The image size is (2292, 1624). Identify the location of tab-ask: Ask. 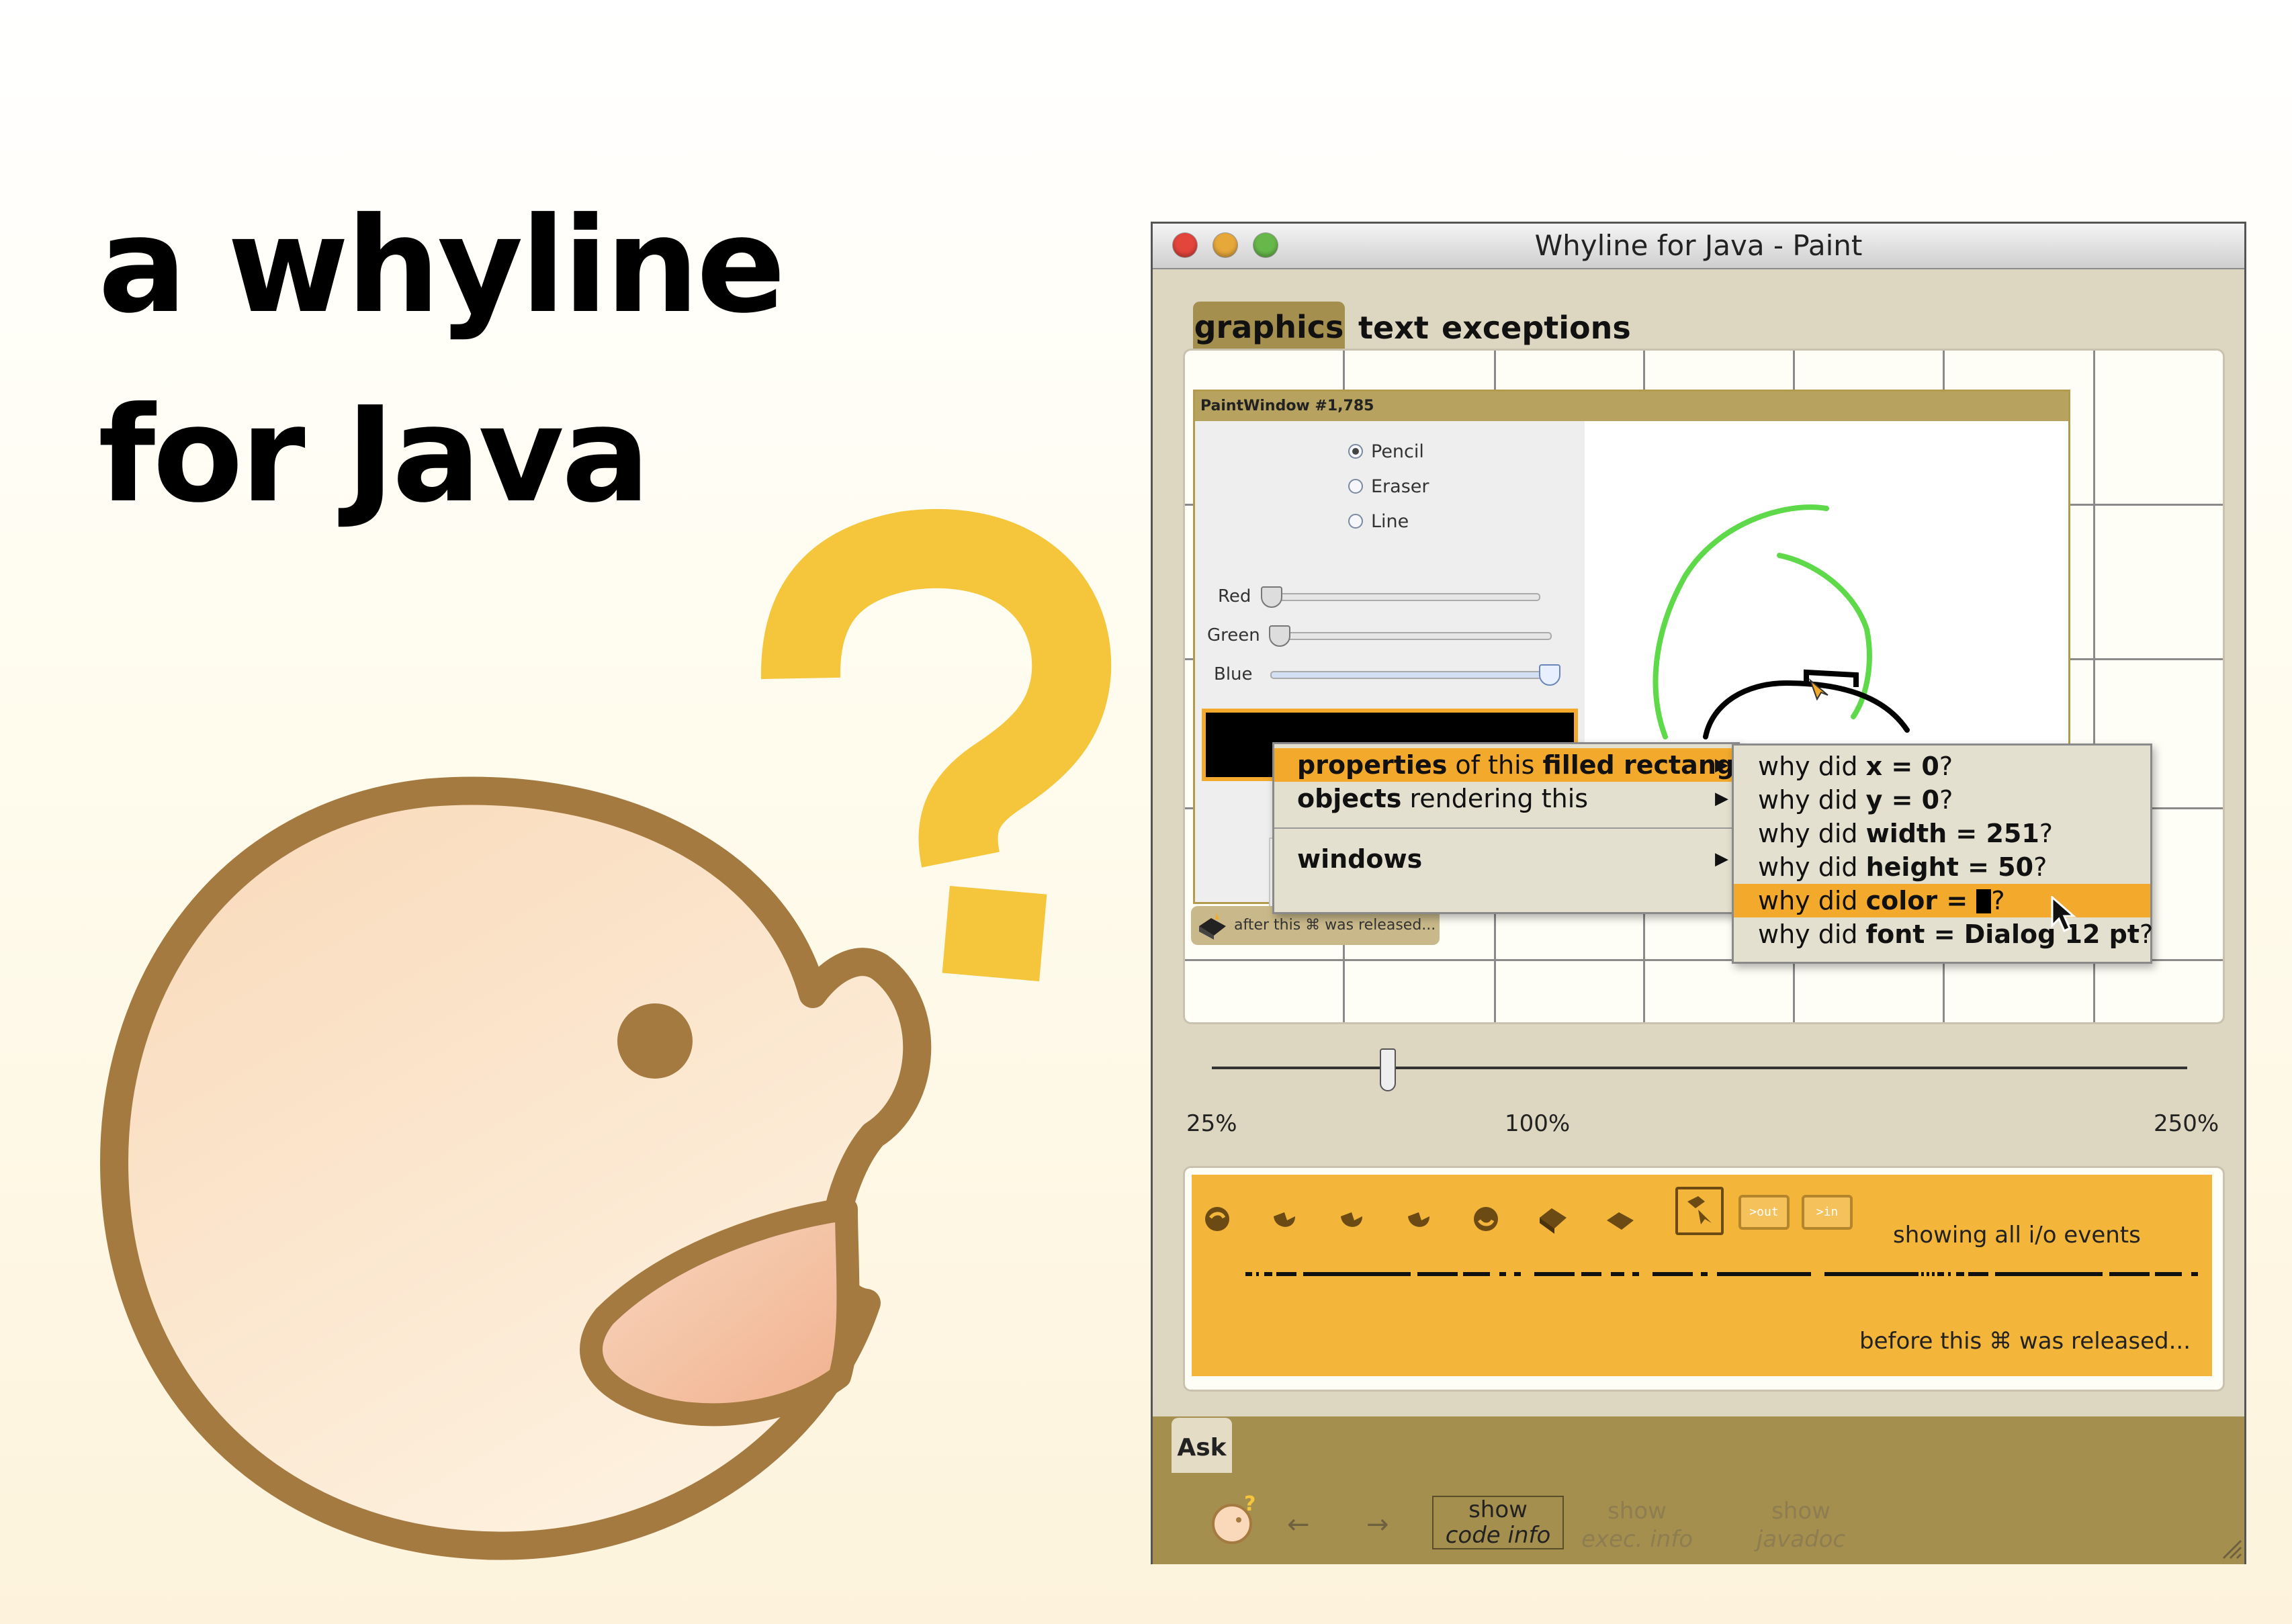
(1202, 1445).